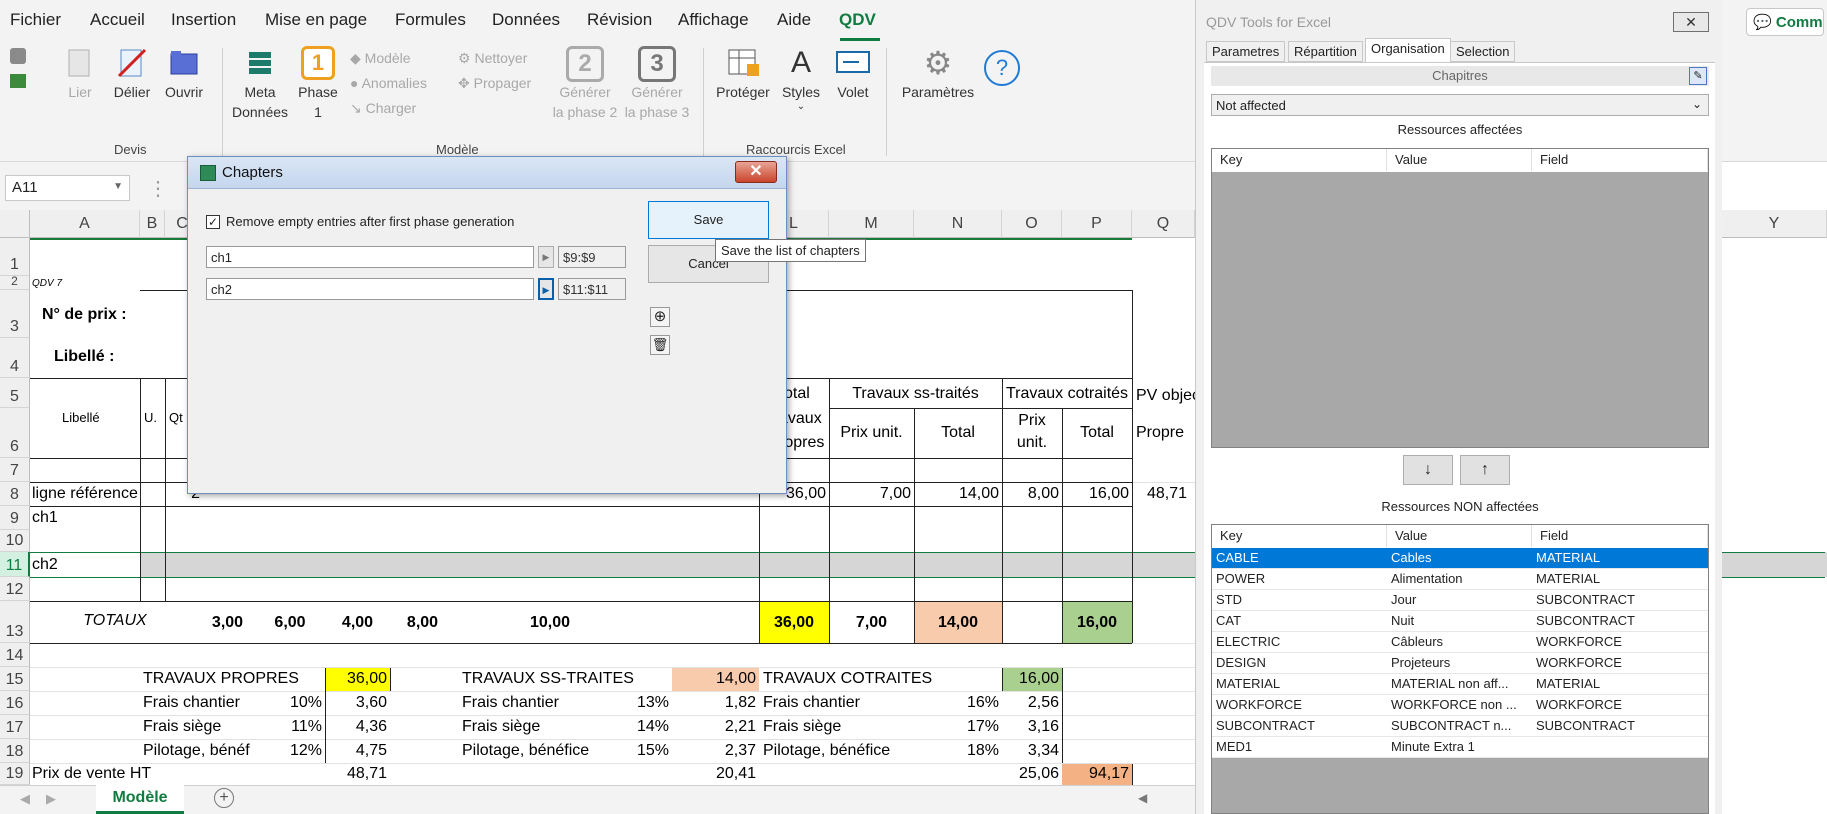 Image resolution: width=1827 pixels, height=814 pixels. What do you see at coordinates (1460, 726) in the screenshot?
I see `list-item: SUBCONTRACT SUBCONTRACT n... SUBCONTRACT` at bounding box center [1460, 726].